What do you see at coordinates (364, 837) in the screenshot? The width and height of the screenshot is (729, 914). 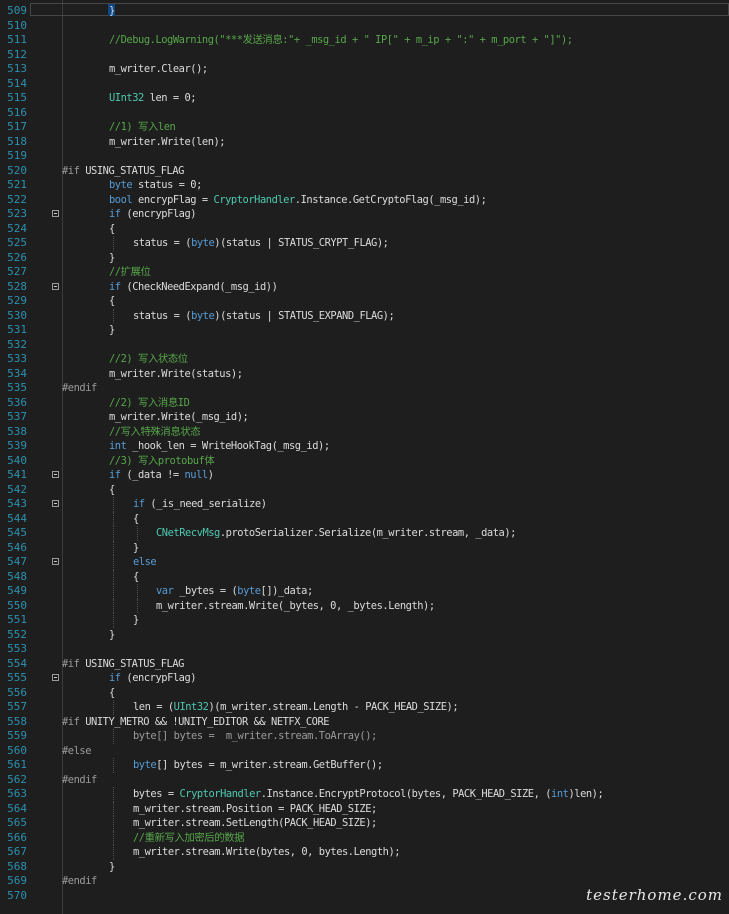 I see `code-line: 566 //重新写入加密后的数据` at bounding box center [364, 837].